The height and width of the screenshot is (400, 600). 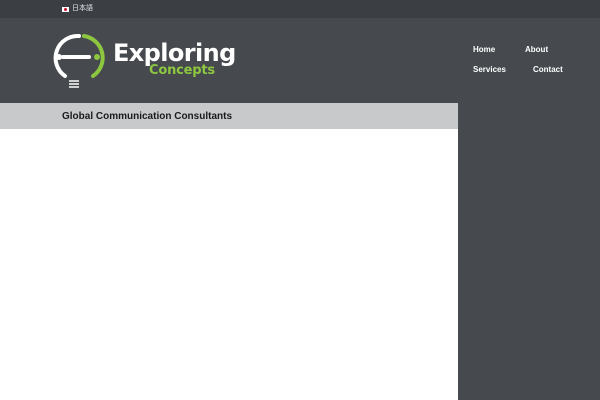 I want to click on japan-flag-icon, so click(x=65, y=9).